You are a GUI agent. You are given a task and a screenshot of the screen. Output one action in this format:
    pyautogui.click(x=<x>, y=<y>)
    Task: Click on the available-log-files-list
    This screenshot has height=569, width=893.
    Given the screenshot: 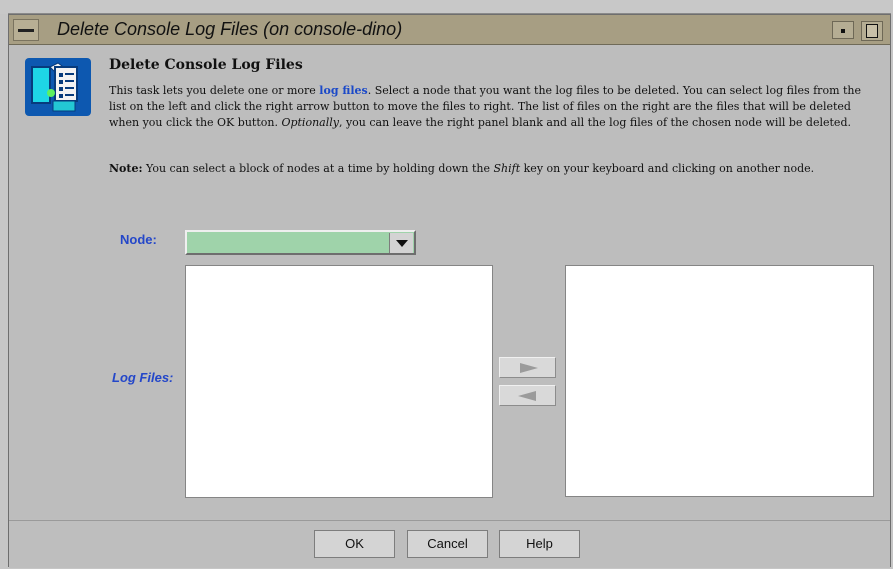 What is the action you would take?
    pyautogui.click(x=339, y=381)
    